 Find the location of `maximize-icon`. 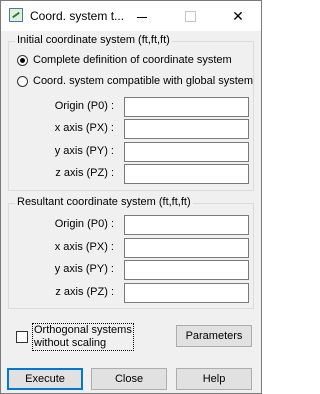

maximize-icon is located at coordinates (190, 16).